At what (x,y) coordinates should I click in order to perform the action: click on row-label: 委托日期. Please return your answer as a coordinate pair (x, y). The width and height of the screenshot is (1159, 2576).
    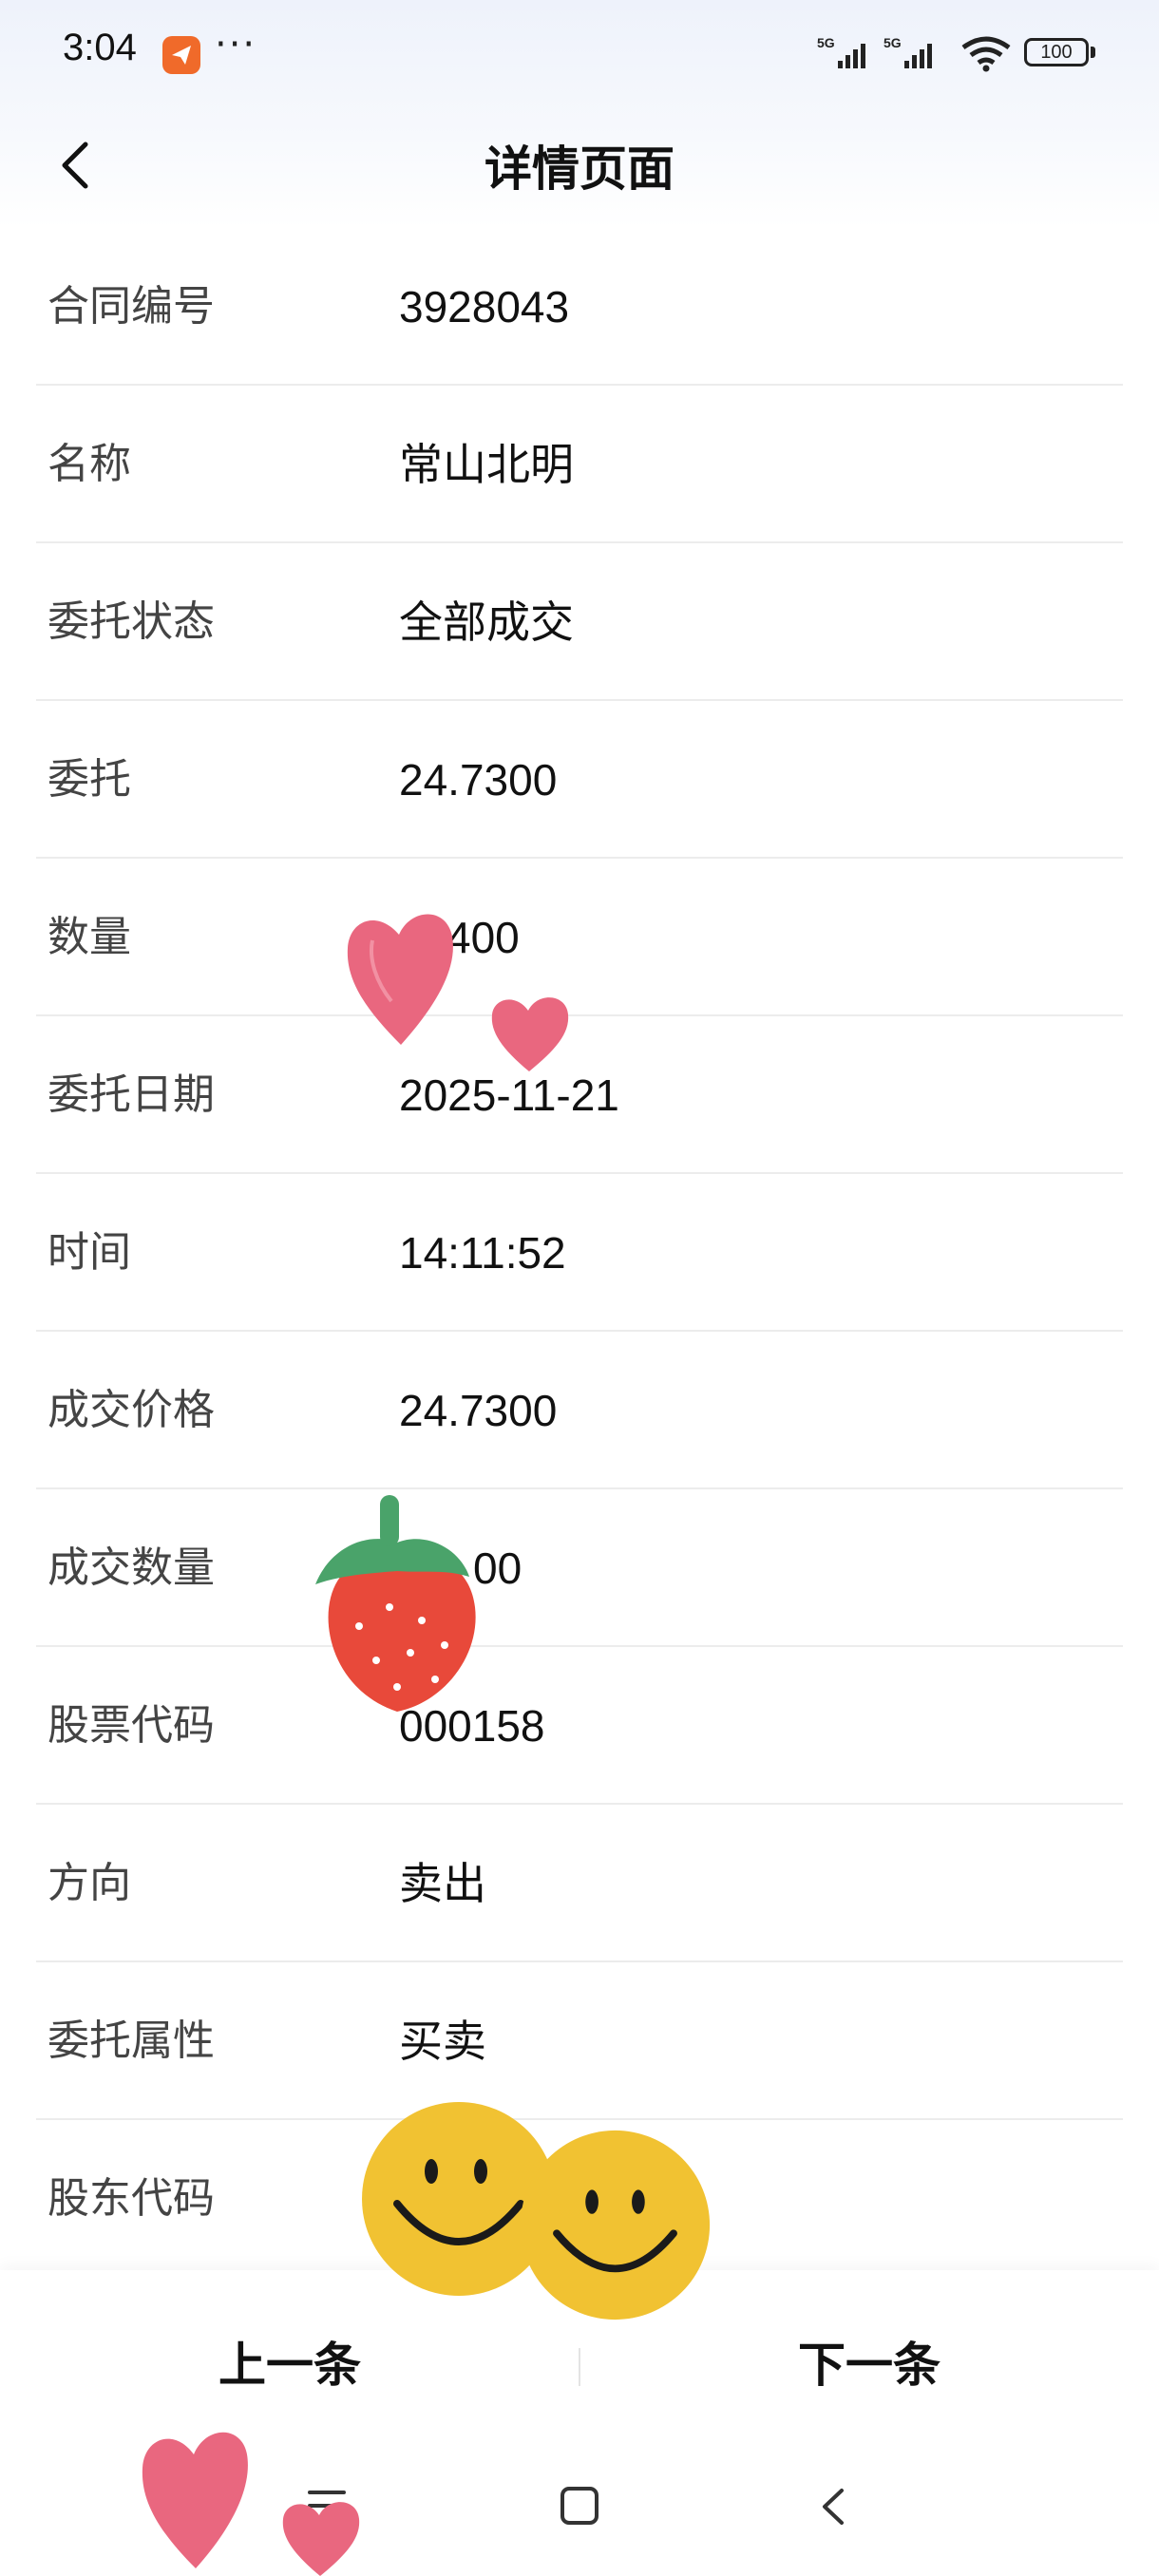
    Looking at the image, I should click on (131, 1094).